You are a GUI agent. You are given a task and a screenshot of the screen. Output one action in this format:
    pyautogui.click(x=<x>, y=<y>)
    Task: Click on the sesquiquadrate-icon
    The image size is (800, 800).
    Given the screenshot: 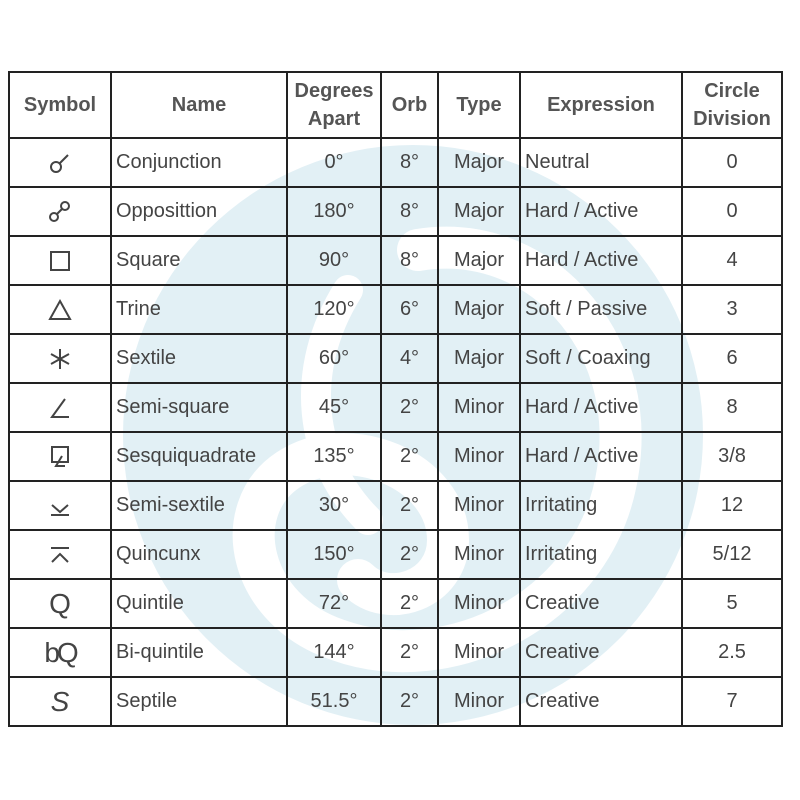 What is the action you would take?
    pyautogui.click(x=60, y=456)
    